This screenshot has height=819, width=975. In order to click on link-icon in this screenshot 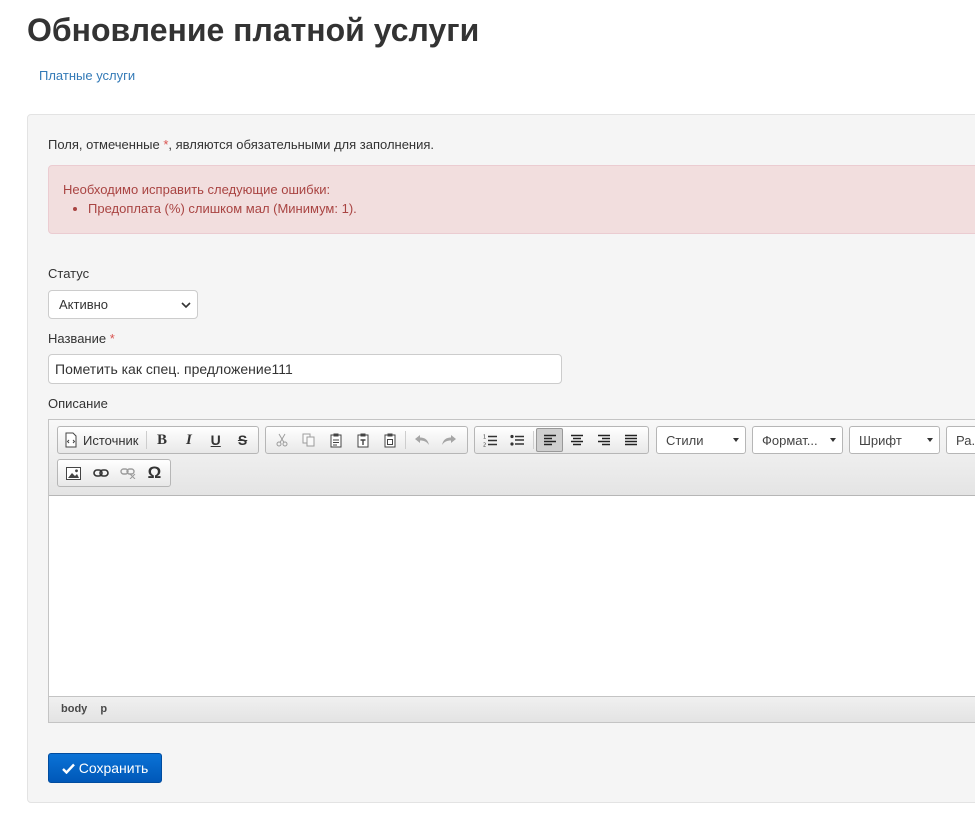, I will do `click(100, 473)`.